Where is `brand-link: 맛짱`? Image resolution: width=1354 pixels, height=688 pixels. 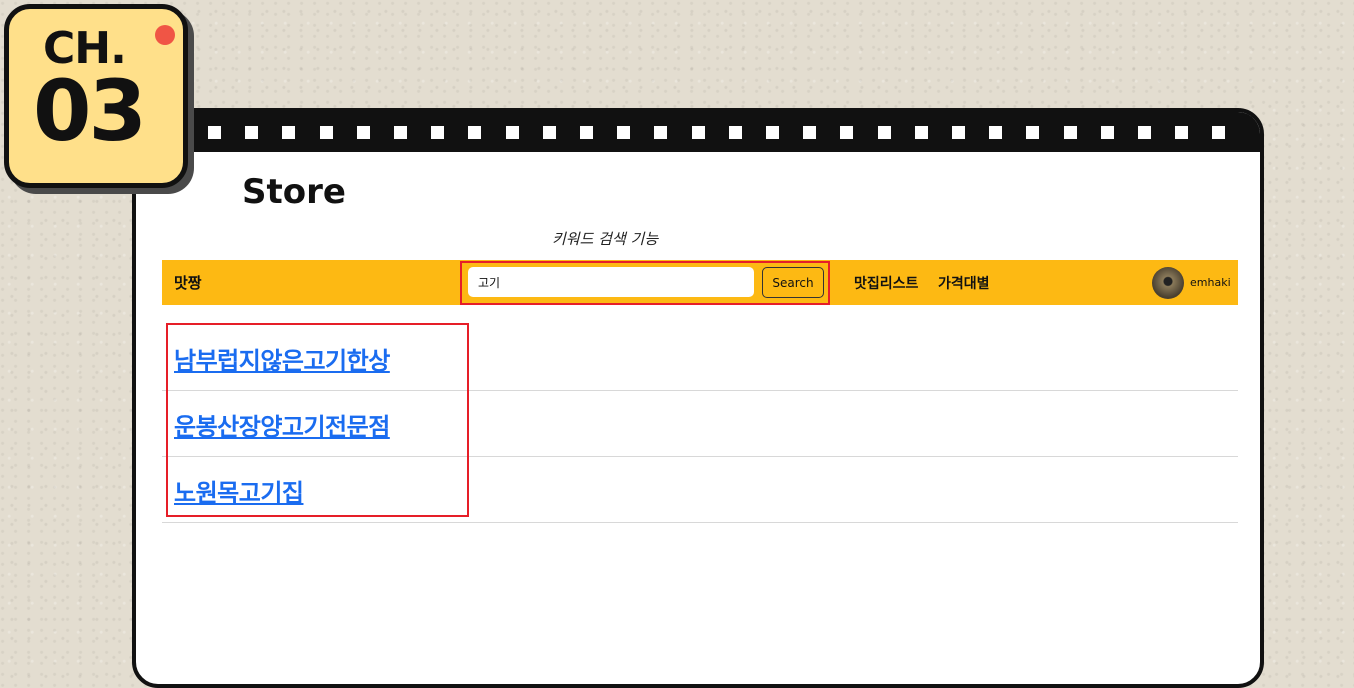
brand-link: 맛짱 is located at coordinates (188, 282).